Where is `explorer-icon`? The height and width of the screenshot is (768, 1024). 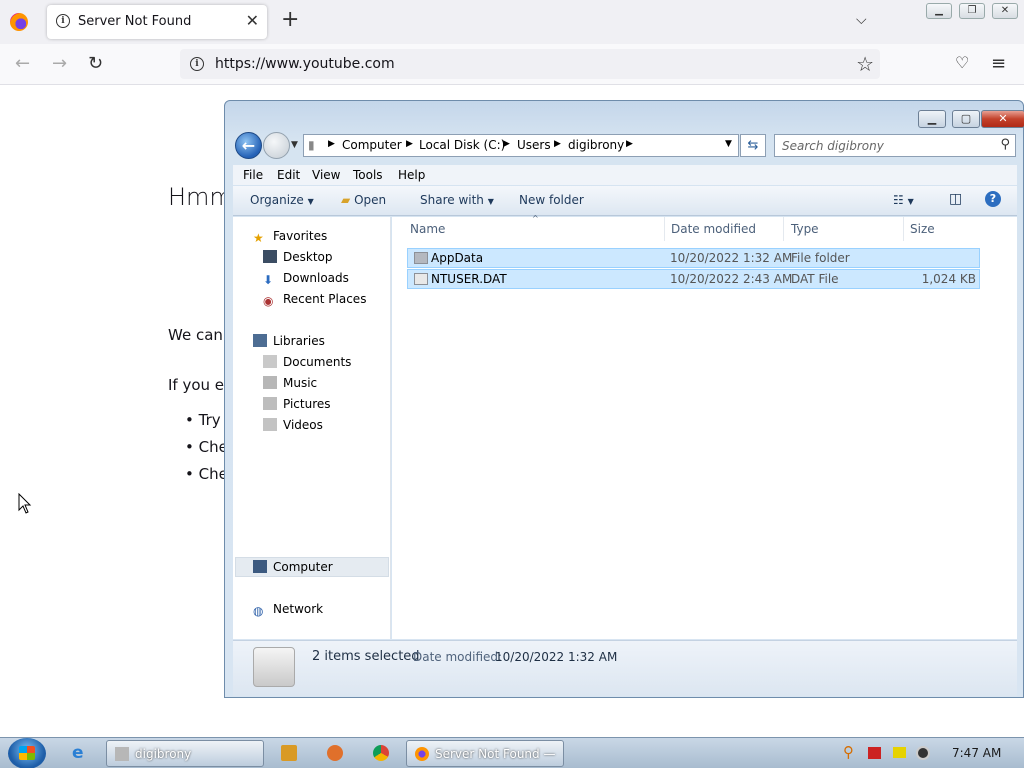 explorer-icon is located at coordinates (122, 754).